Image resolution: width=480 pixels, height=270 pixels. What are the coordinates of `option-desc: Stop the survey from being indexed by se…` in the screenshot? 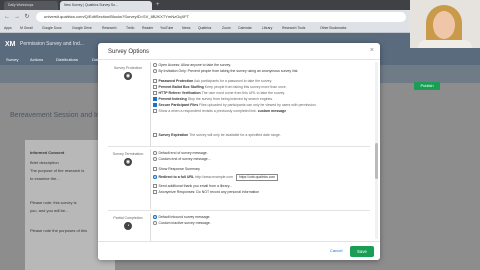 It's located at (230, 99).